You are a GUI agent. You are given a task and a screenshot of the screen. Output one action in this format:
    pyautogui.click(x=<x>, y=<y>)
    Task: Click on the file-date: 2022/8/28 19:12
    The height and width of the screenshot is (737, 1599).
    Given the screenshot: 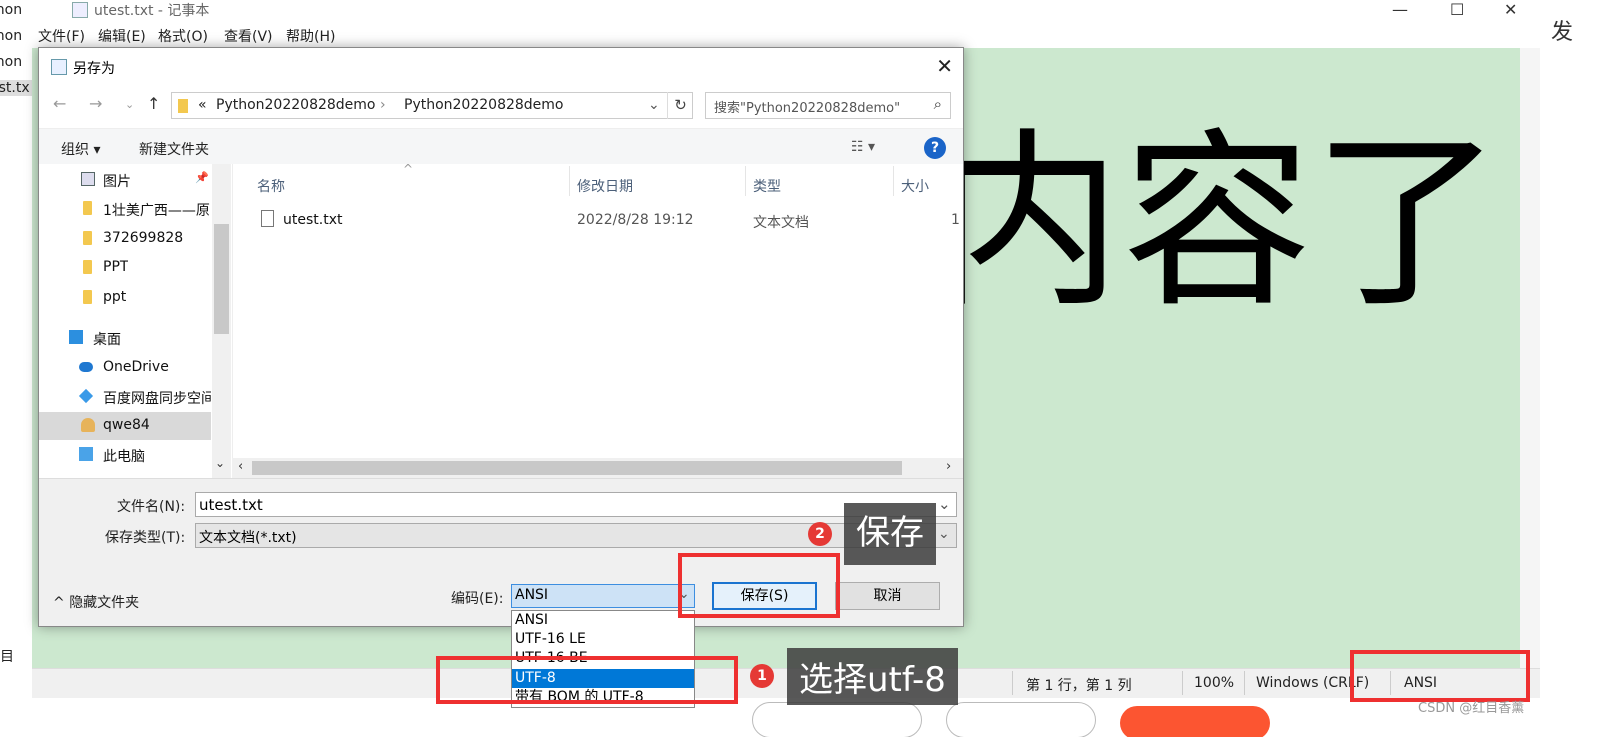 What is the action you would take?
    pyautogui.click(x=635, y=220)
    